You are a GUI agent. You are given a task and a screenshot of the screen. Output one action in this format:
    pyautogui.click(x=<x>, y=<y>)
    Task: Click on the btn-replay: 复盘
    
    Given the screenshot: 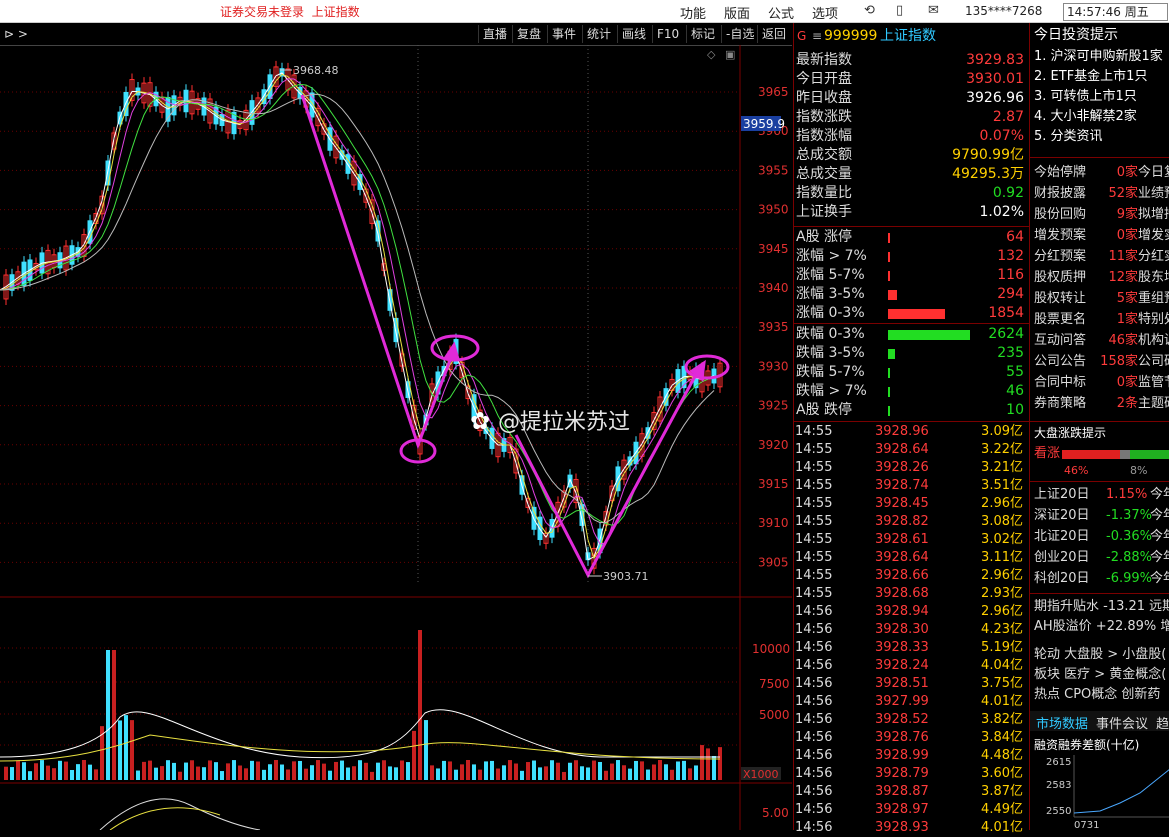 What is the action you would take?
    pyautogui.click(x=528, y=34)
    